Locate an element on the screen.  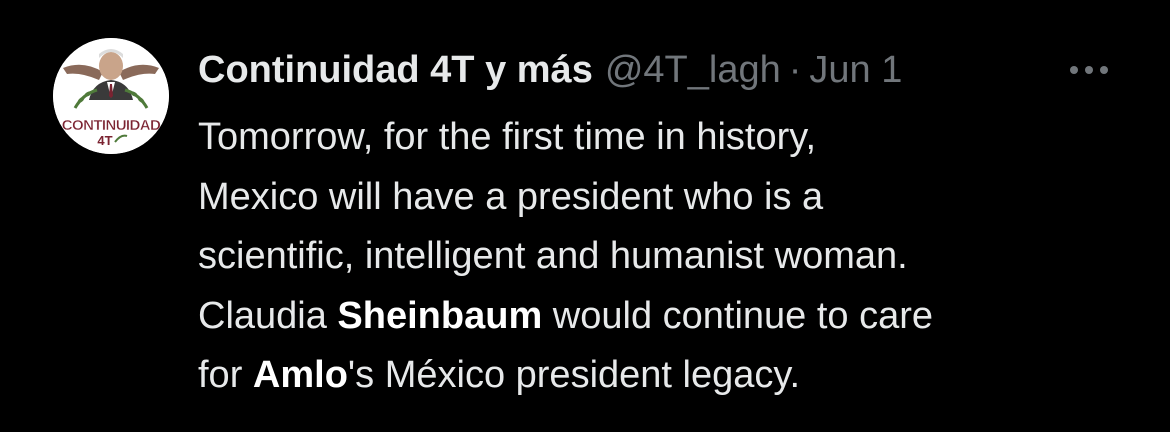
more-options-button is located at coordinates (1089, 70).